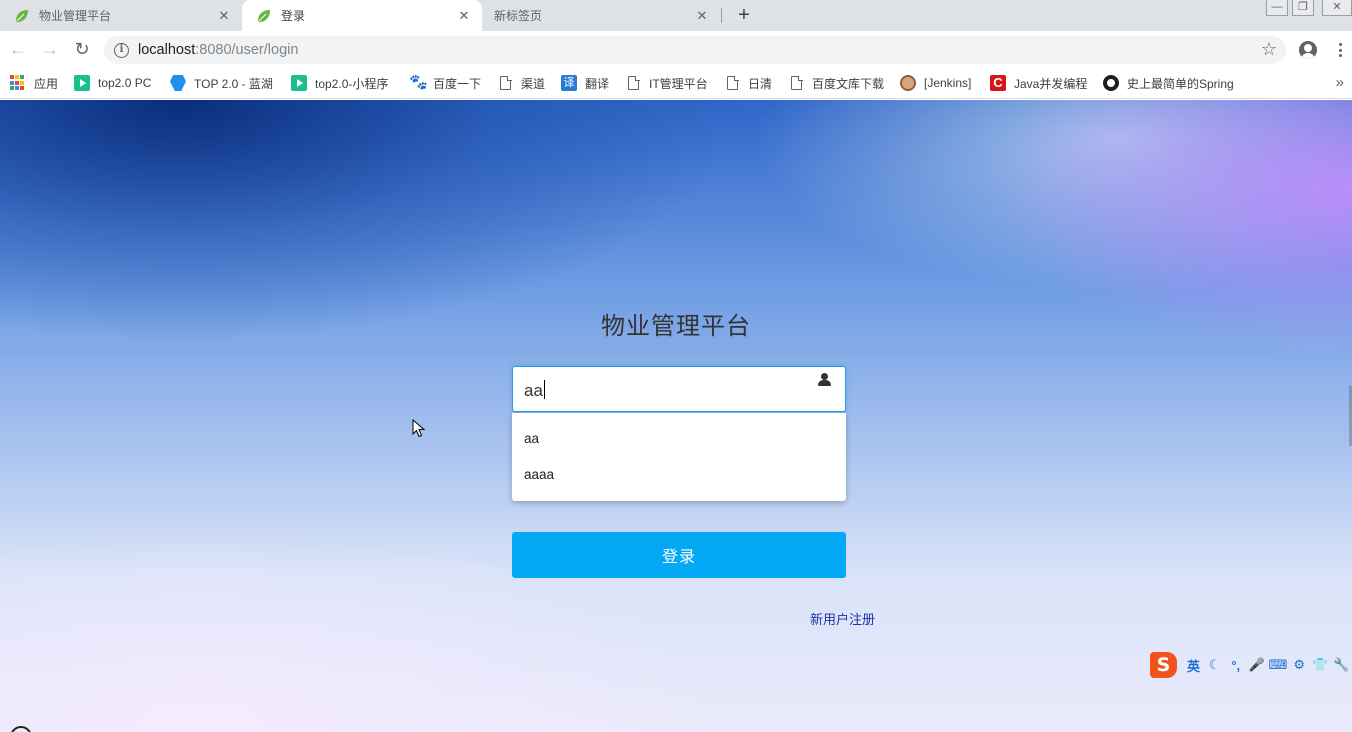 This screenshot has width=1352, height=732. What do you see at coordinates (1193, 665) in the screenshot?
I see `ime-language-toggle: 英` at bounding box center [1193, 665].